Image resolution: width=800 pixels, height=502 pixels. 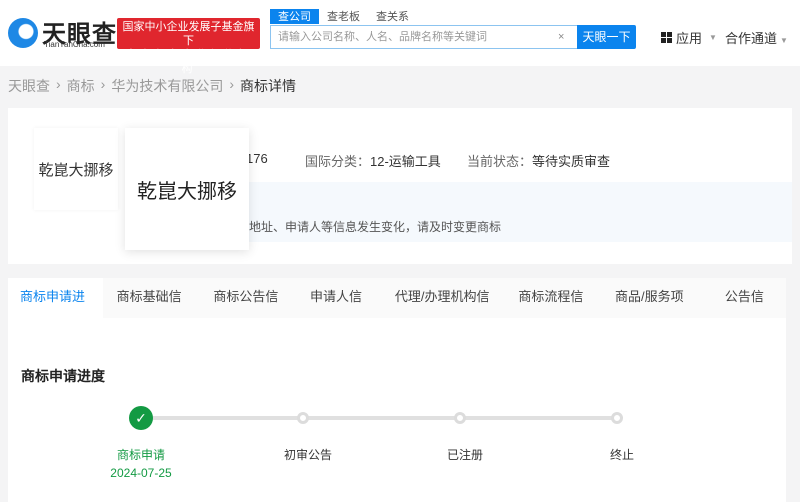 I want to click on step-label: 初审公告, so click(x=307, y=455).